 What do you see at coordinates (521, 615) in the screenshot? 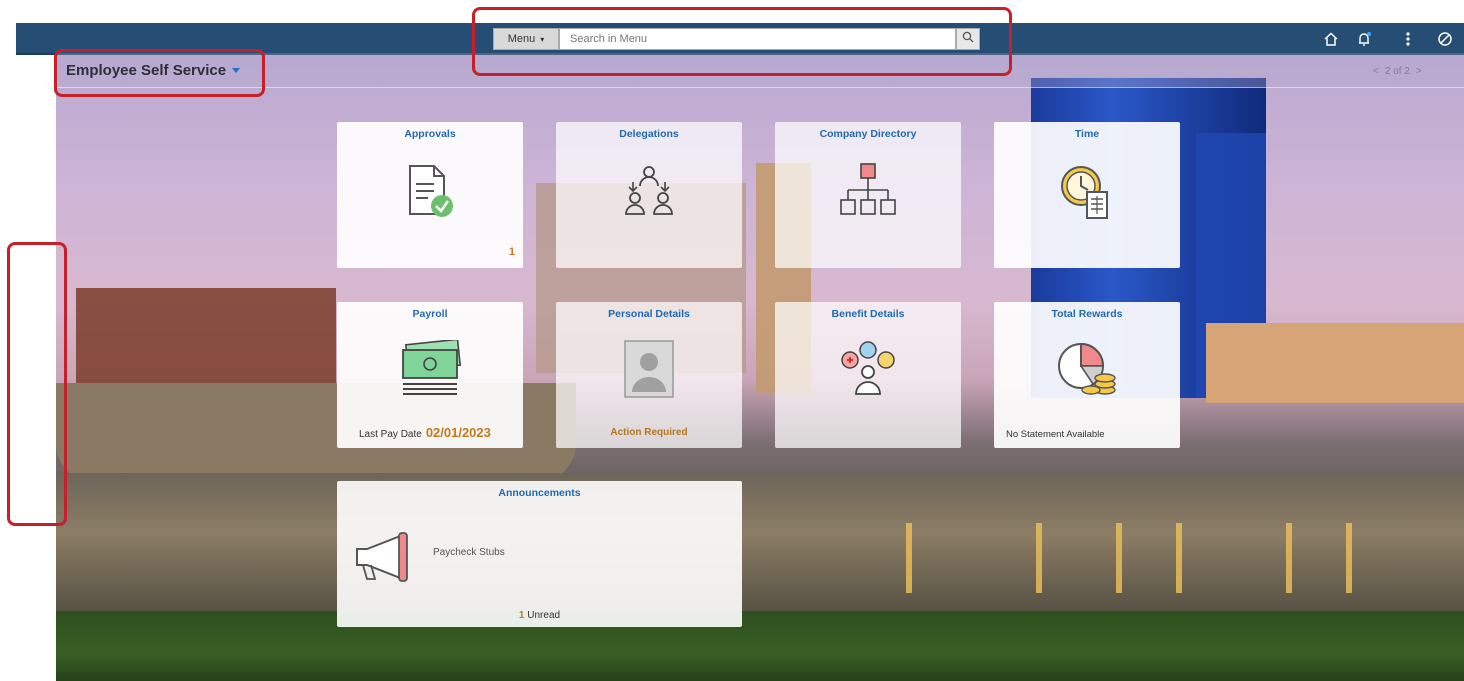
I see `unread-number: 1` at bounding box center [521, 615].